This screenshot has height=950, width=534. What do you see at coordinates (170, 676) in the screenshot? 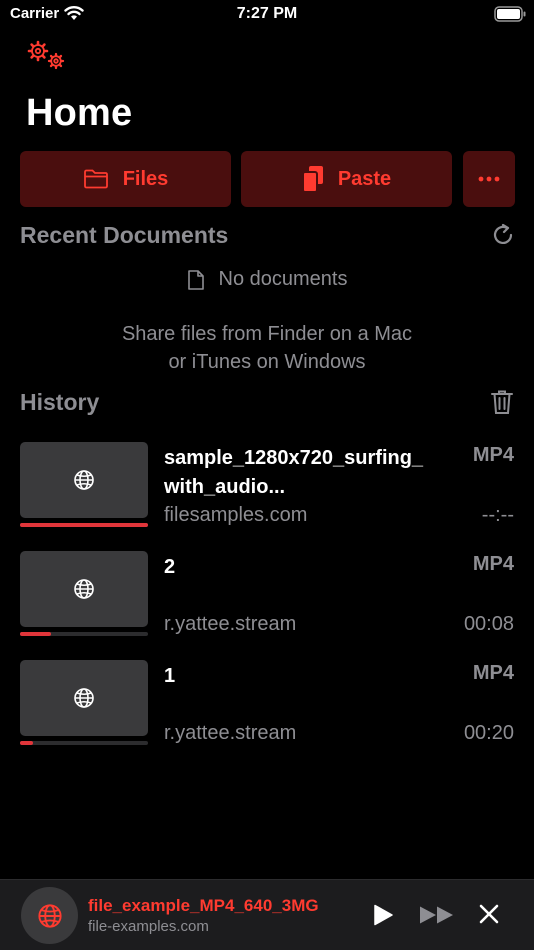
I see `video-title: 1` at bounding box center [170, 676].